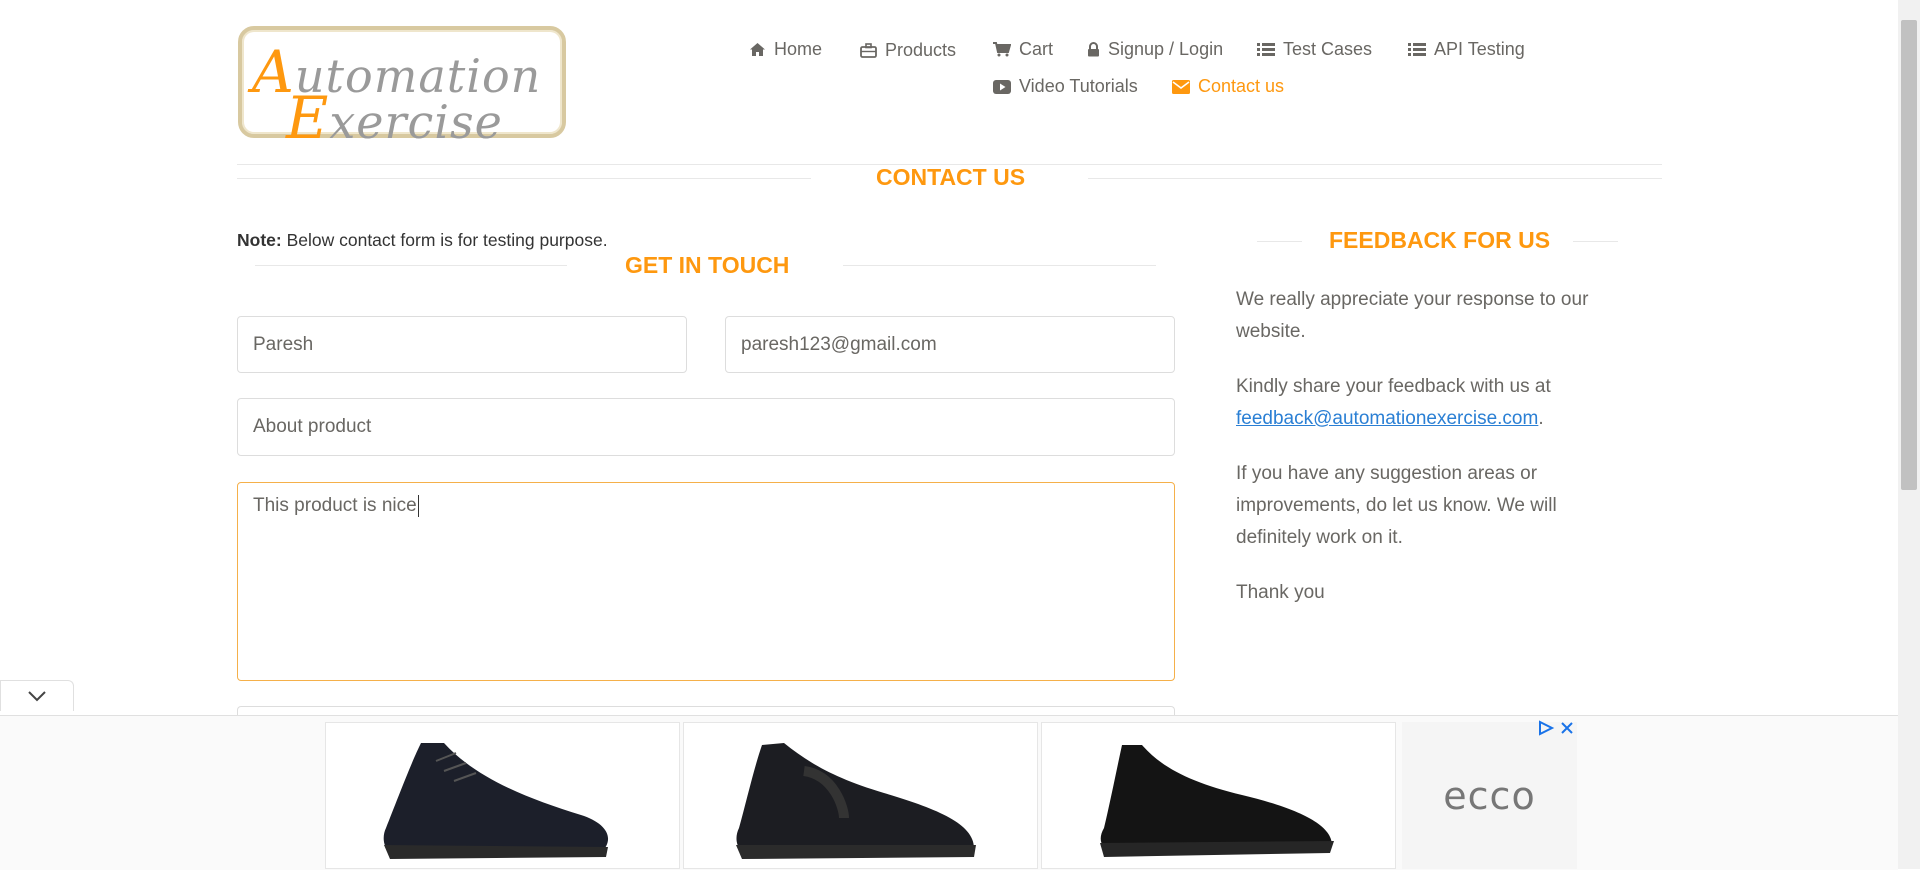 The image size is (1920, 870). I want to click on message-textarea: This product is nice, so click(706, 581).